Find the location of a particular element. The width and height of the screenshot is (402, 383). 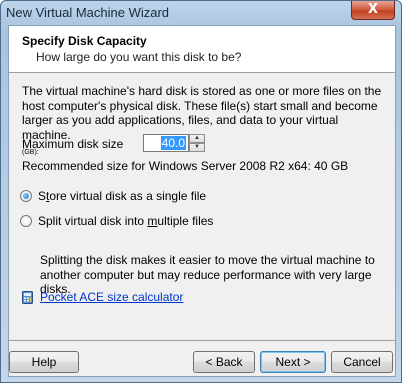

multiple-files-option: Split virtual disk into multiple files is located at coordinates (116, 221).